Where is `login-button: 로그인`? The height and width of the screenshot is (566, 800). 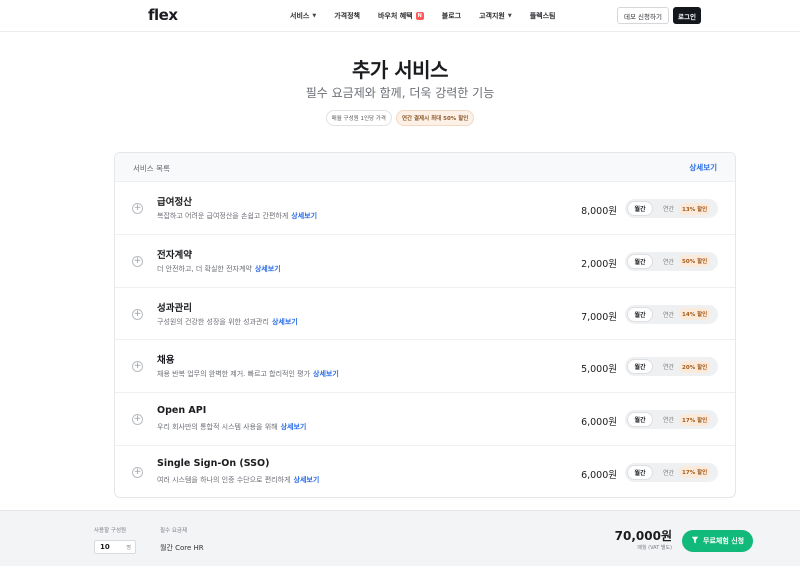
login-button: 로그인 is located at coordinates (687, 15).